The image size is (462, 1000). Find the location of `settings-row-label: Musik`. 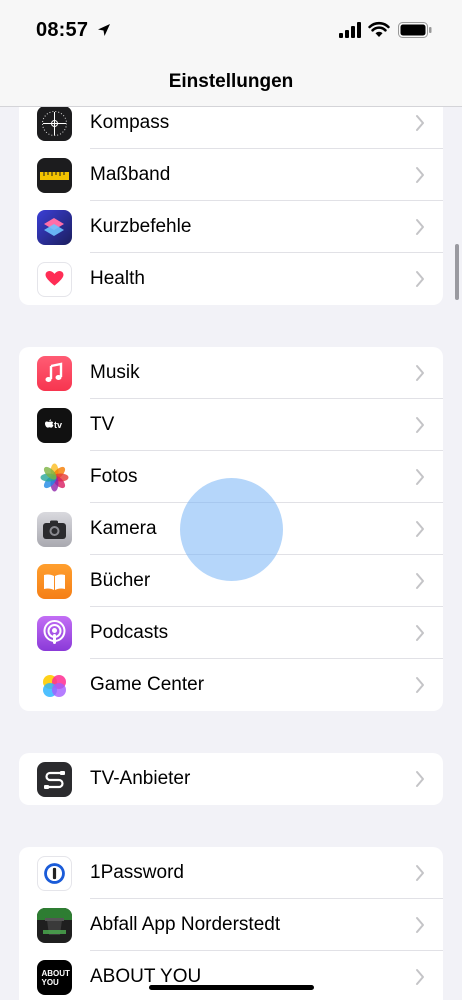

settings-row-label: Musik is located at coordinates (115, 372).